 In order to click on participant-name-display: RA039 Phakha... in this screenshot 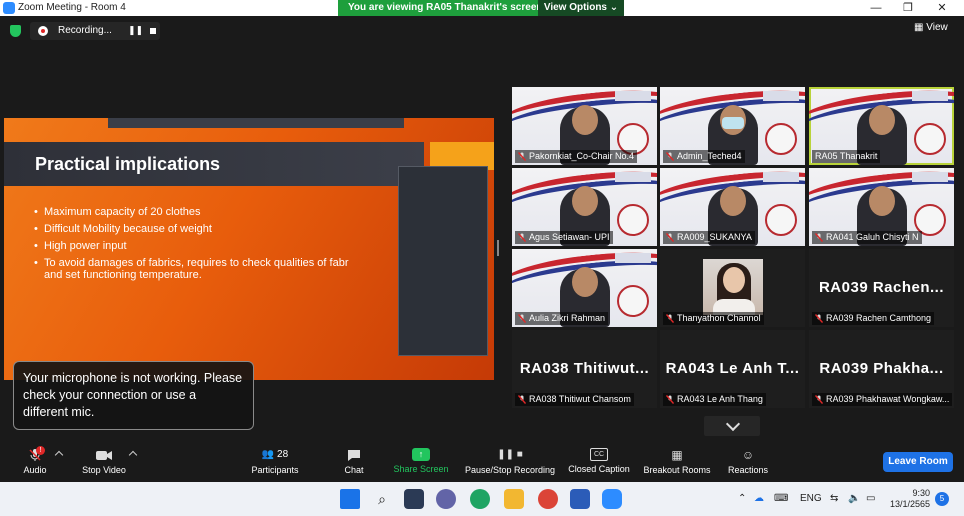, I will do `click(881, 368)`.